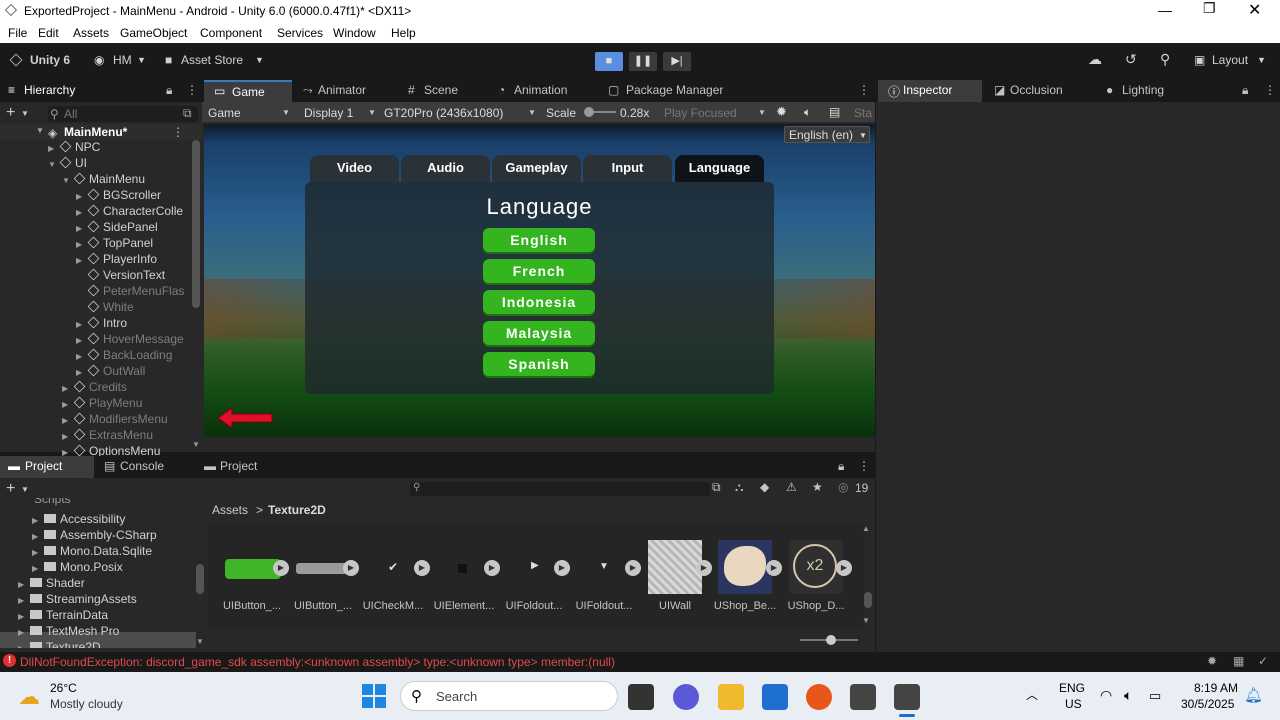  I want to click on tab-project: ▬ Project, so click(47, 467).